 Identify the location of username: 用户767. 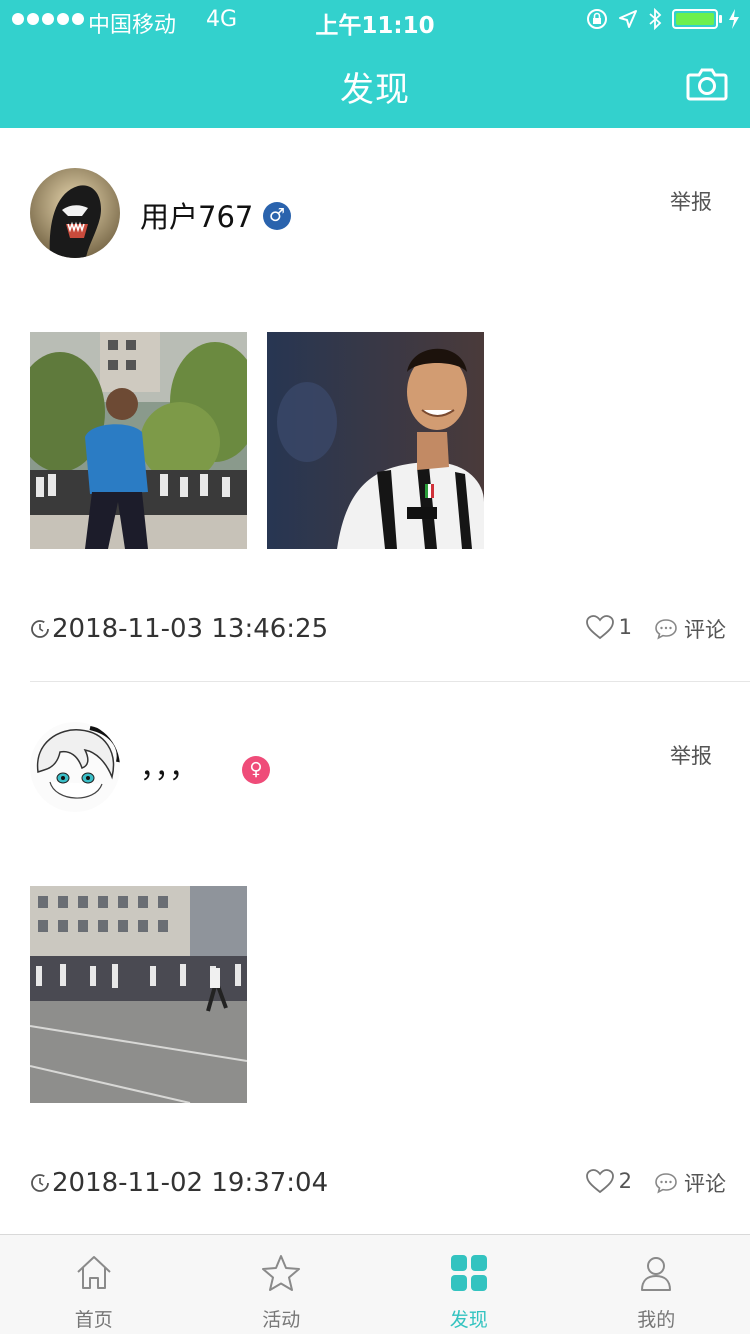
(196, 215).